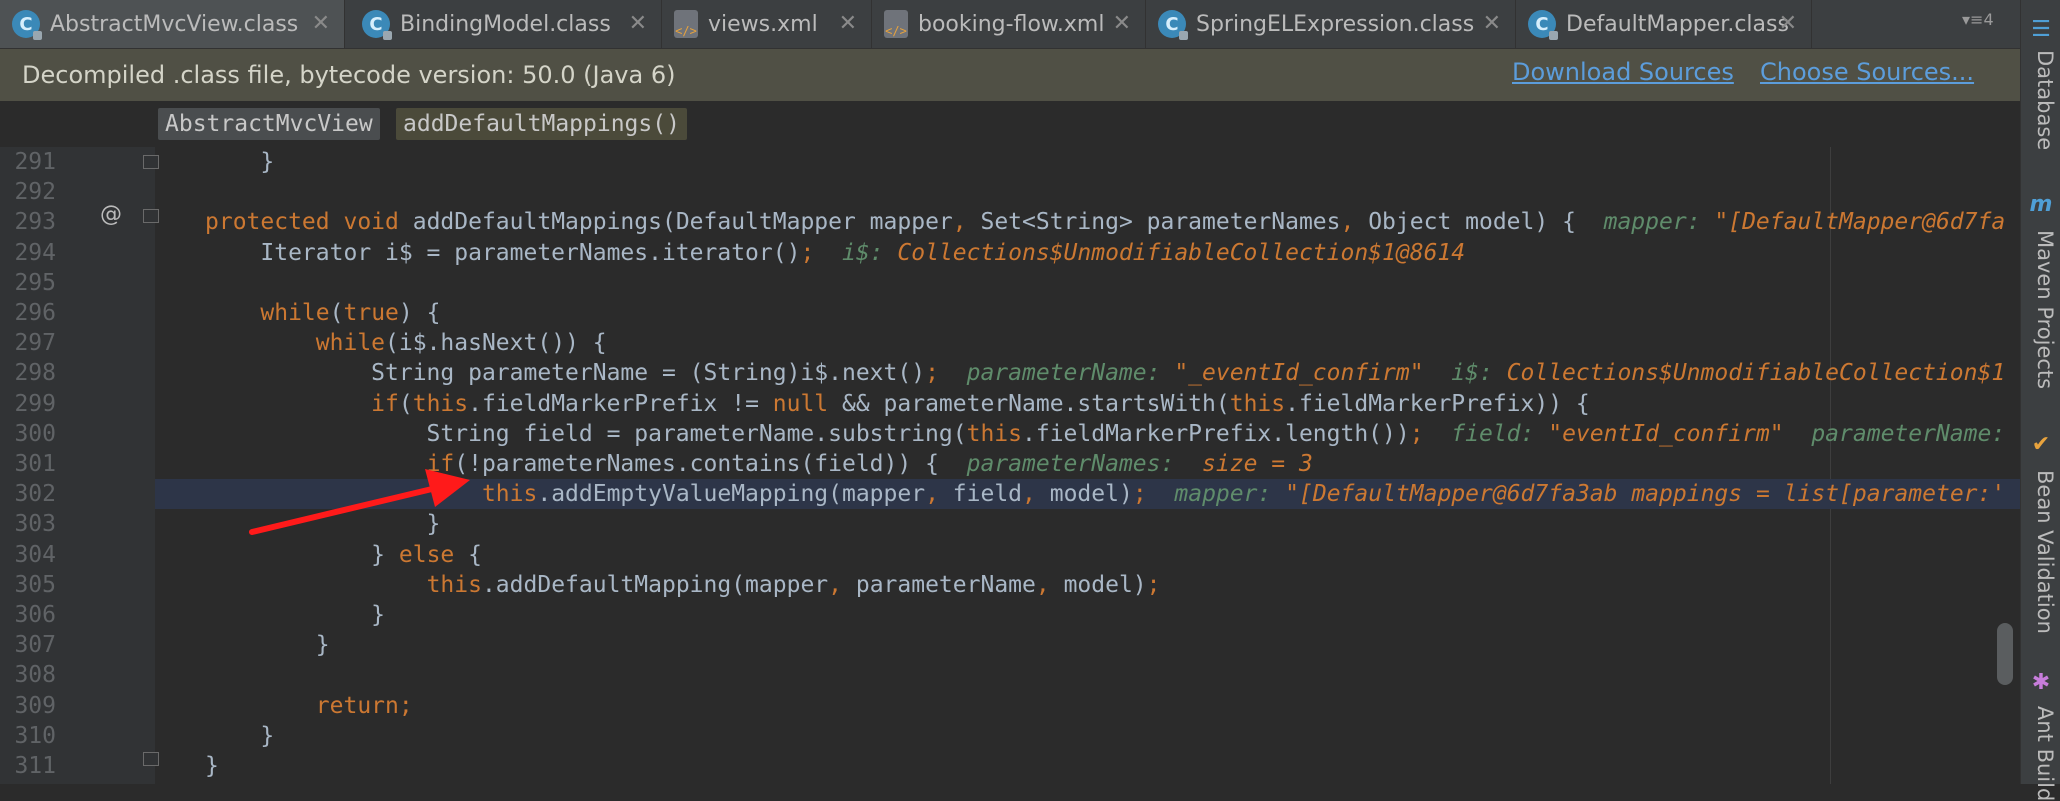  Describe the element at coordinates (1216, 433) in the screenshot. I see `code-token: .fieldMarkerPrefix.length())` at that location.